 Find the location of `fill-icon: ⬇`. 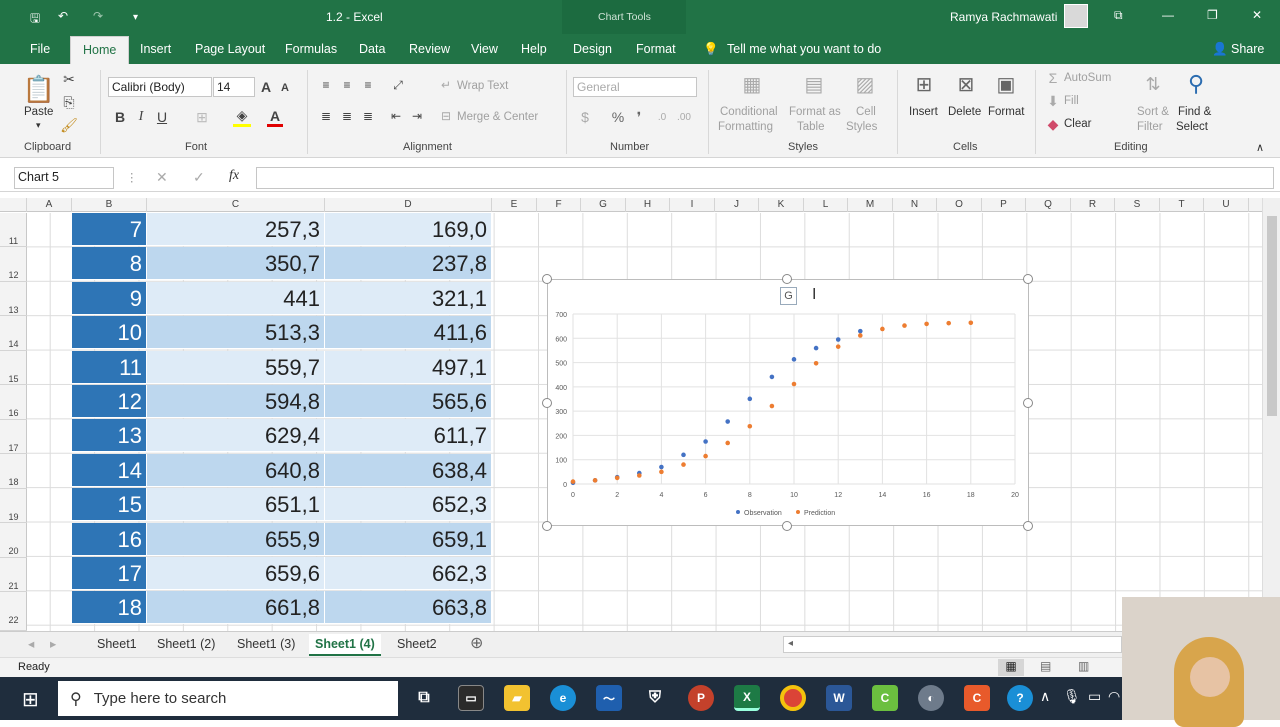

fill-icon: ⬇ is located at coordinates (1053, 101).